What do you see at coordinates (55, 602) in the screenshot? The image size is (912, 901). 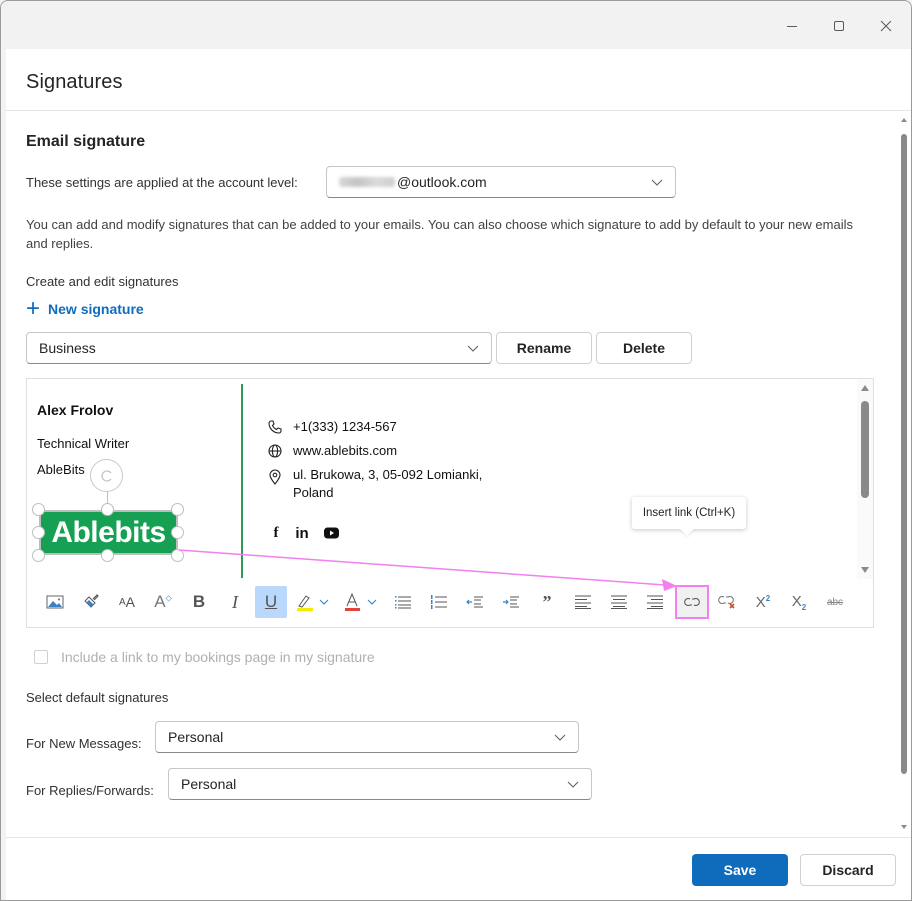 I see `insert-picture-button` at bounding box center [55, 602].